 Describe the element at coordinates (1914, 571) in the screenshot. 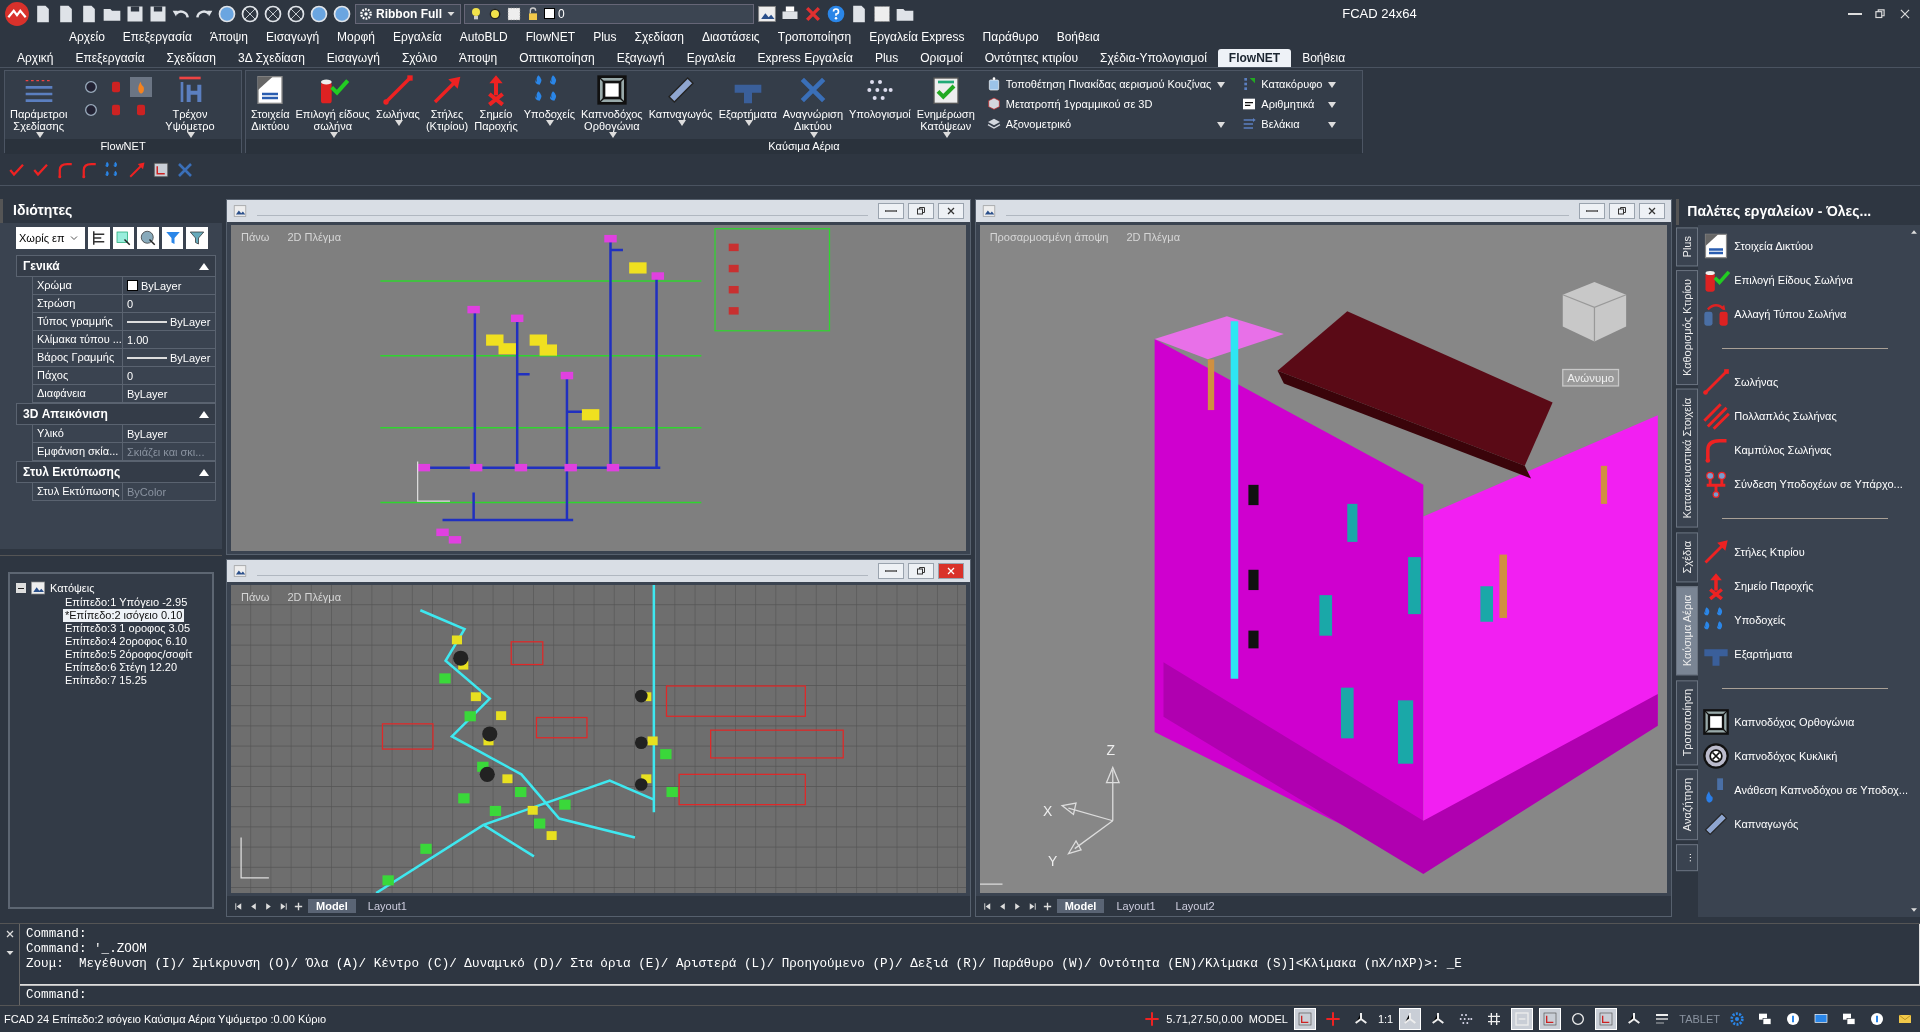

I see `scrollbar` at that location.